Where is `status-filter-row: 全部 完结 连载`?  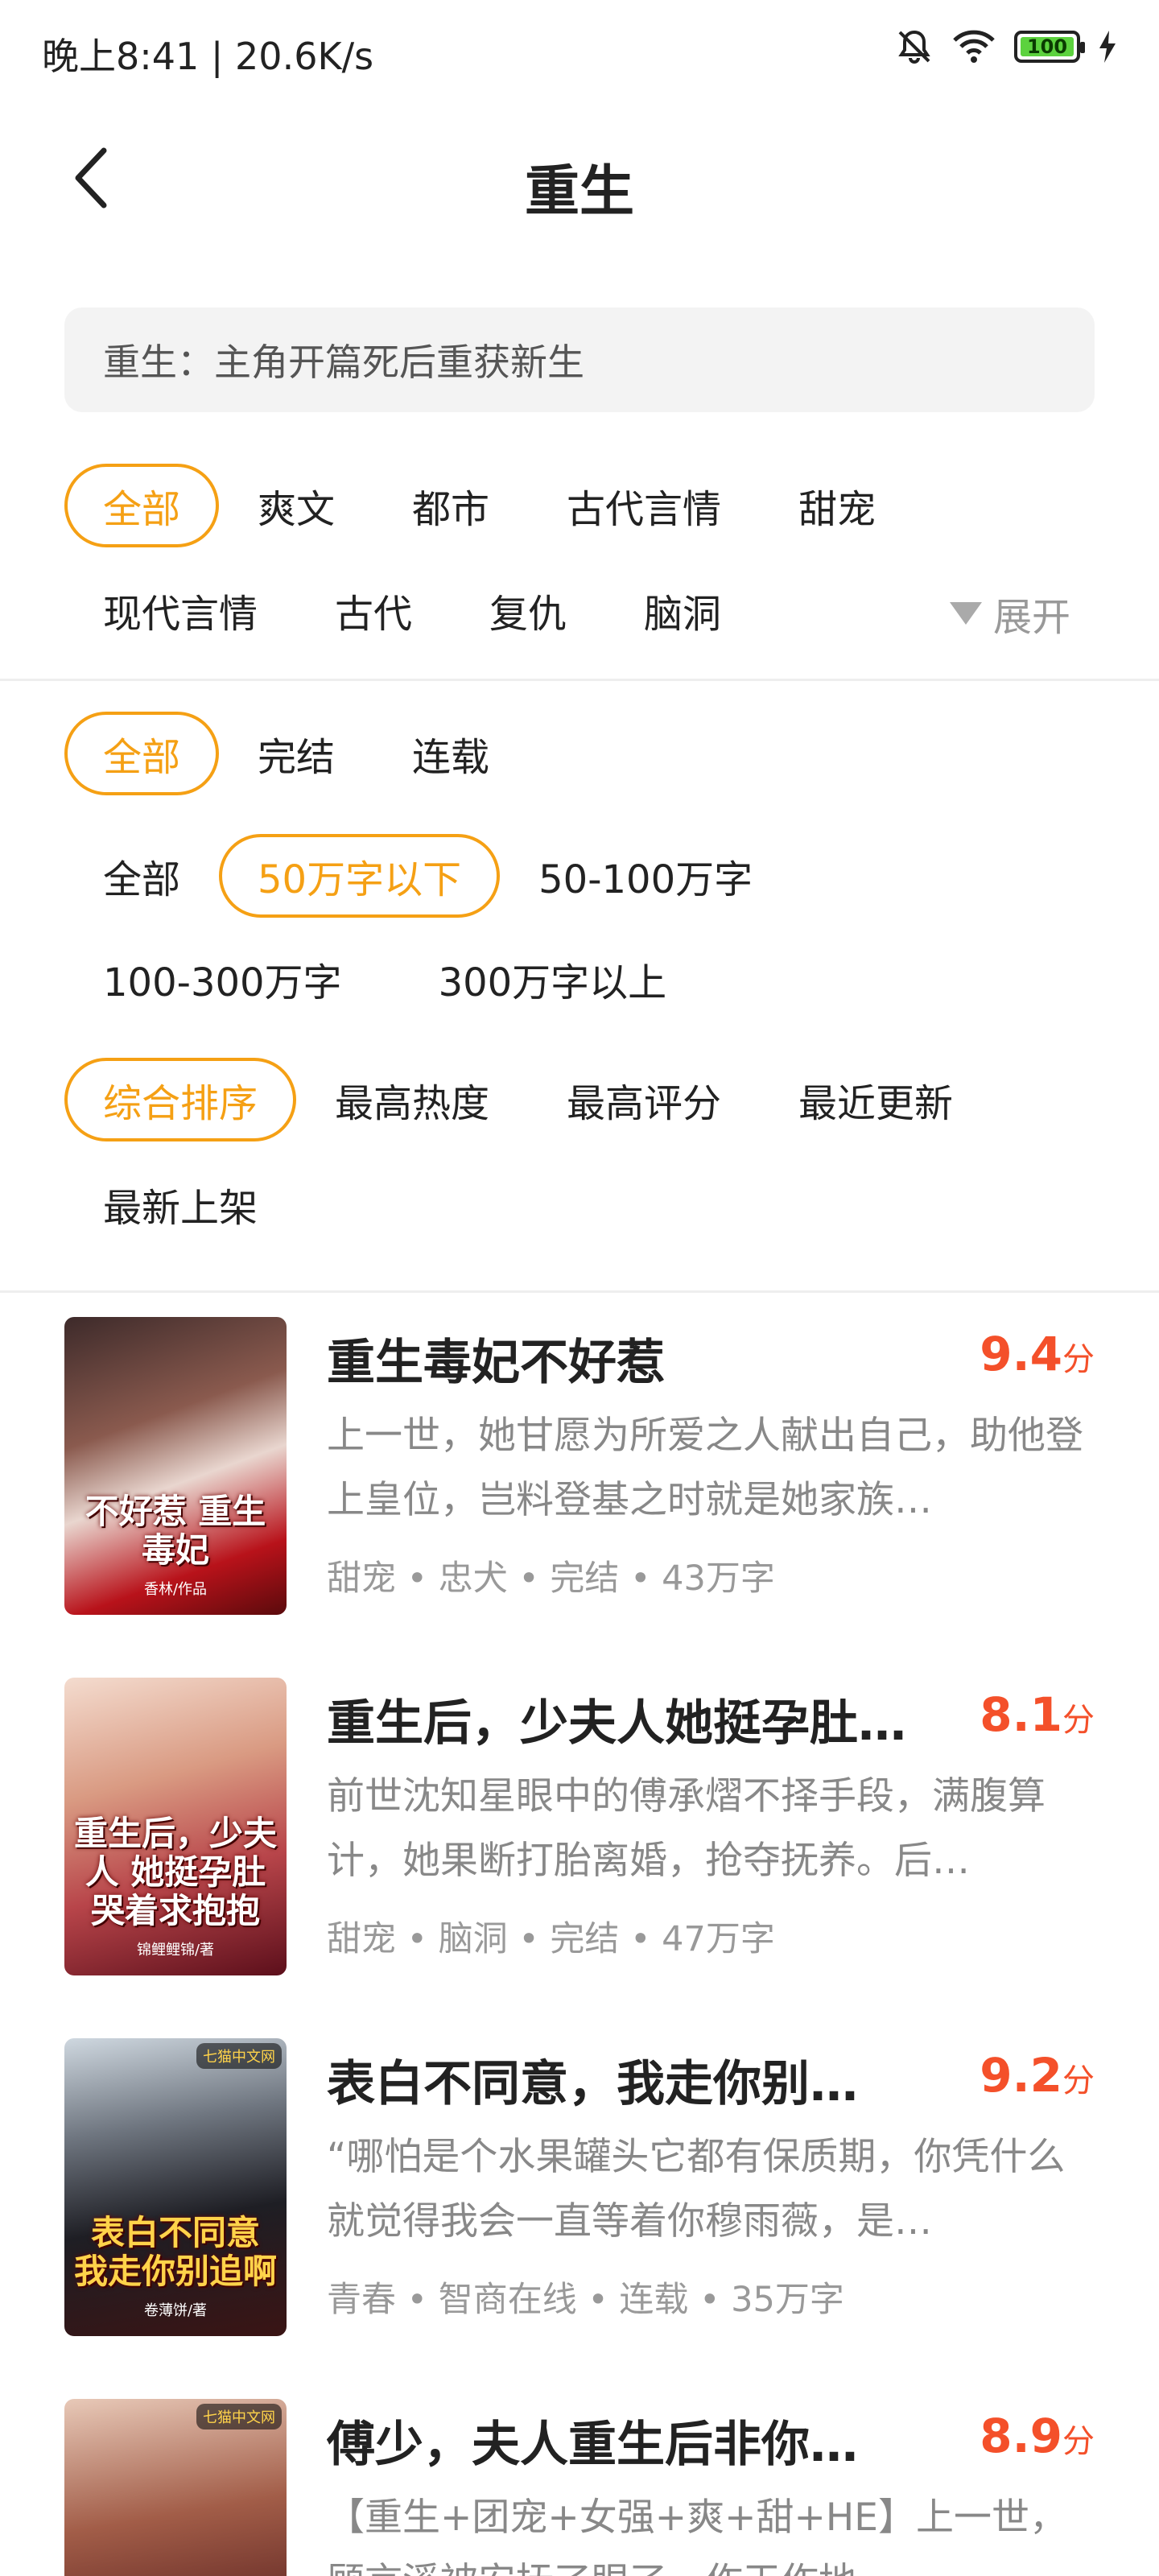
status-filter-row: 全部 完结 连载 is located at coordinates (296, 753).